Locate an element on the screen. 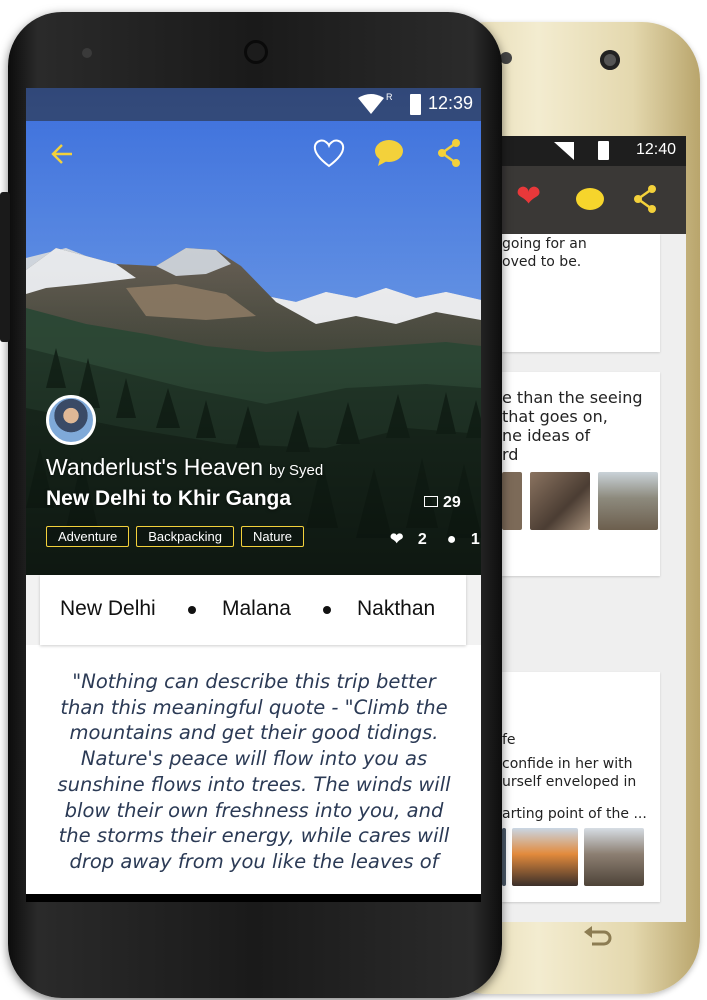 The width and height of the screenshot is (707, 1000). status-bar: R 12:39 is located at coordinates (253, 104).